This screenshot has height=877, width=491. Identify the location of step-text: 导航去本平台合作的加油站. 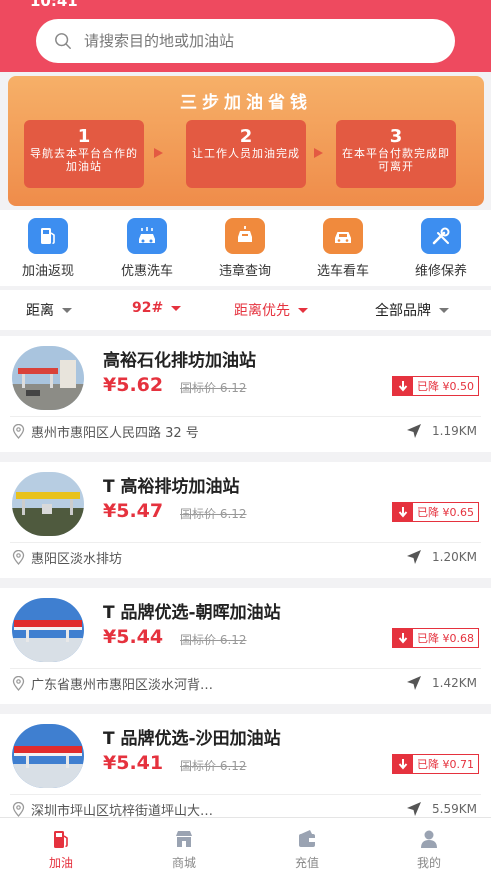
(84, 160).